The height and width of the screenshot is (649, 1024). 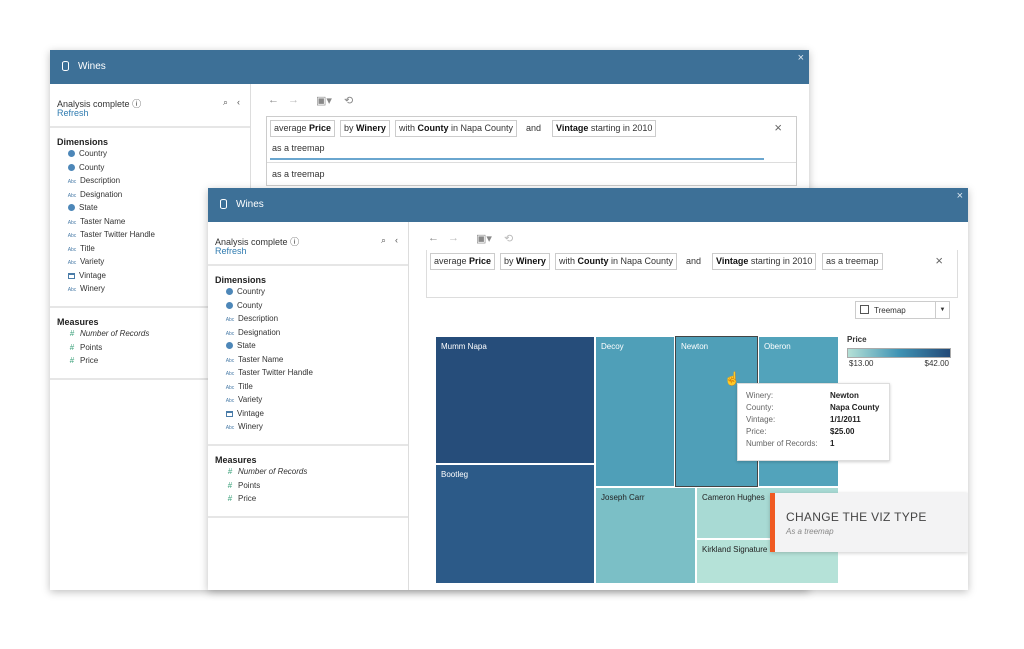 What do you see at coordinates (292, 128) in the screenshot?
I see `pill-pre: average` at bounding box center [292, 128].